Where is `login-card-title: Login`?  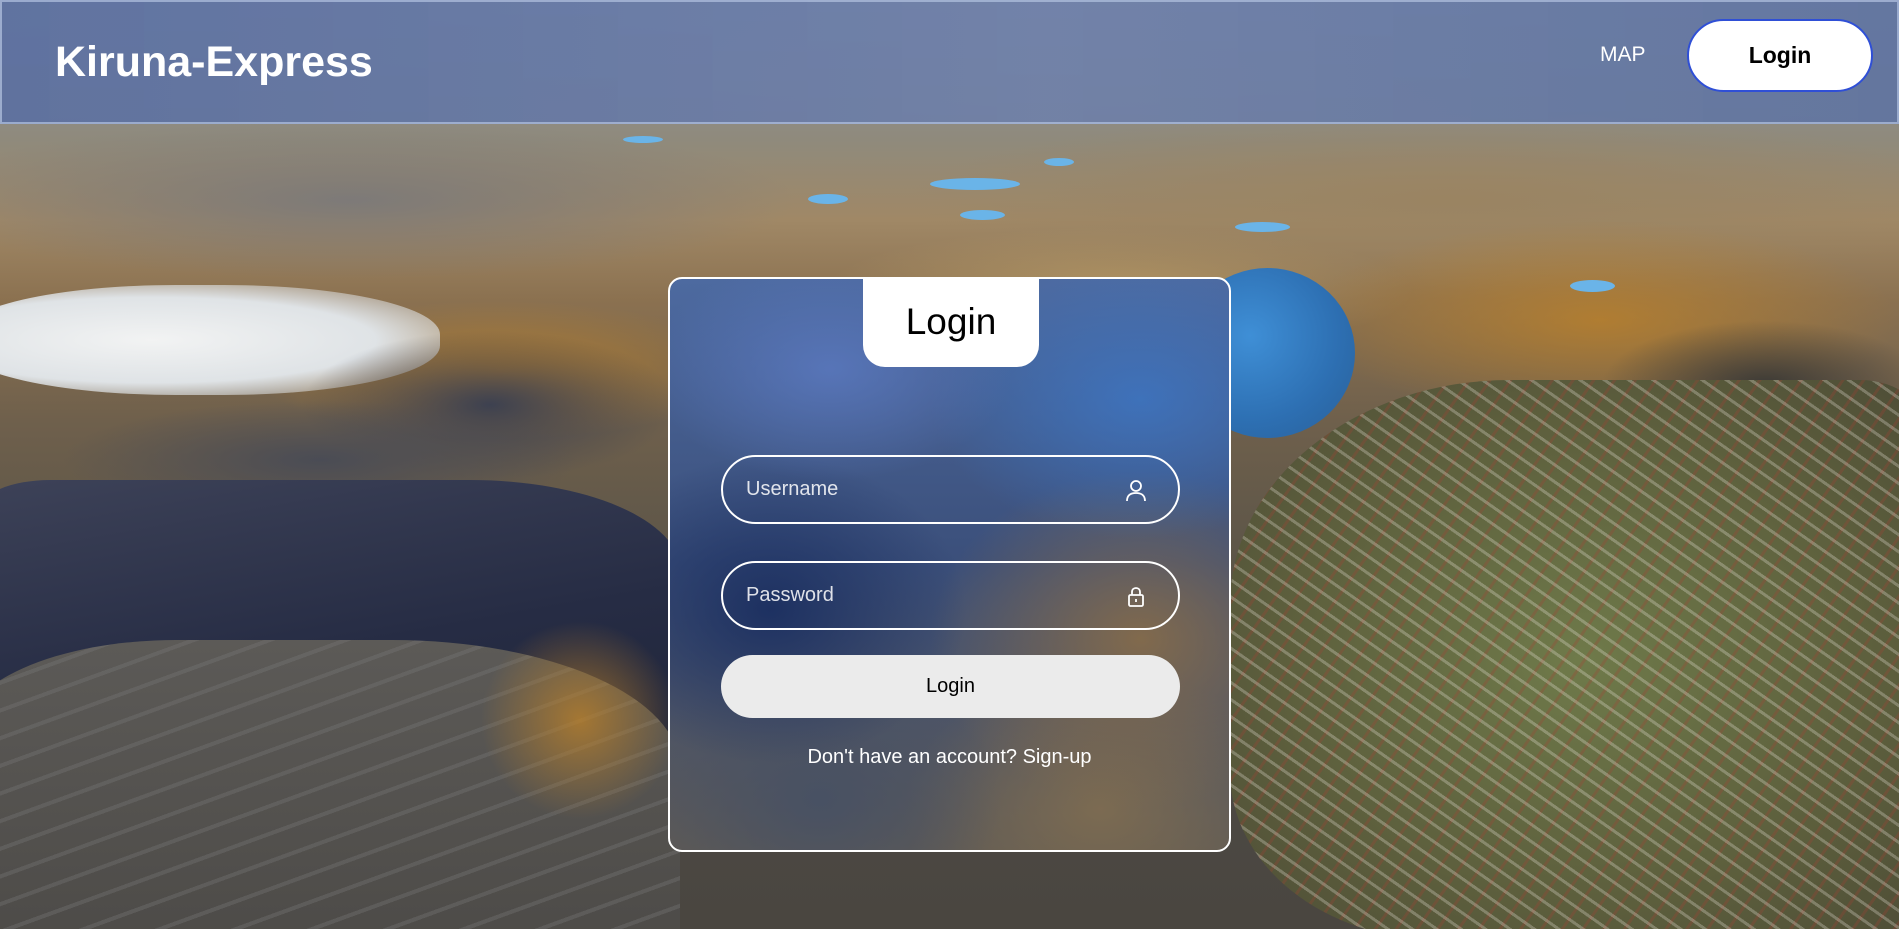
login-card-title: Login is located at coordinates (951, 323).